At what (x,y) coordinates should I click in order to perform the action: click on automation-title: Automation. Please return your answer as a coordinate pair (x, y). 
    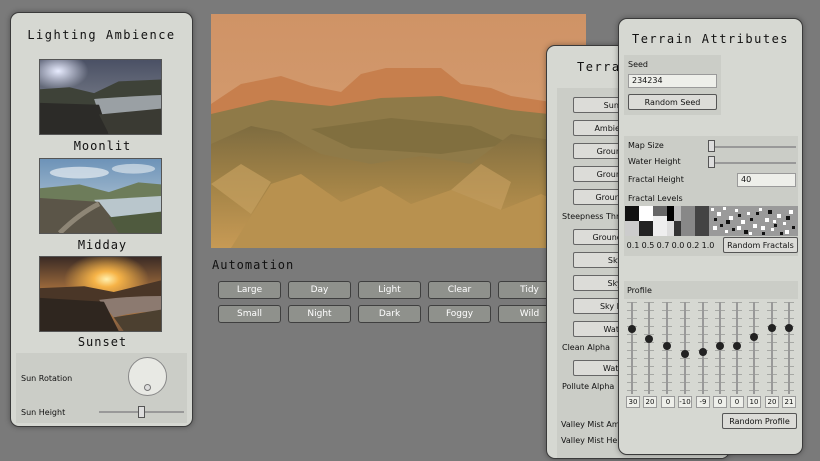
    Looking at the image, I should click on (253, 265).